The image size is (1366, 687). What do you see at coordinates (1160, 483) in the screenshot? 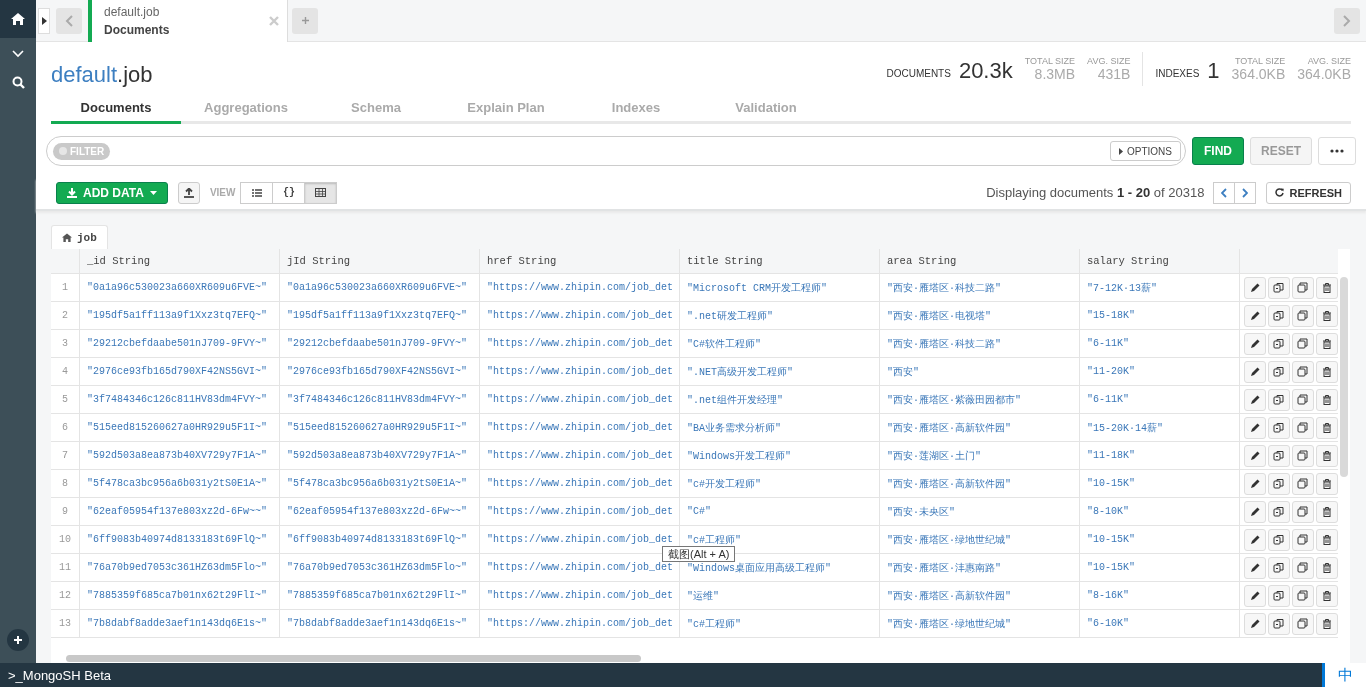
I see `table-cell: "10-15K"` at bounding box center [1160, 483].